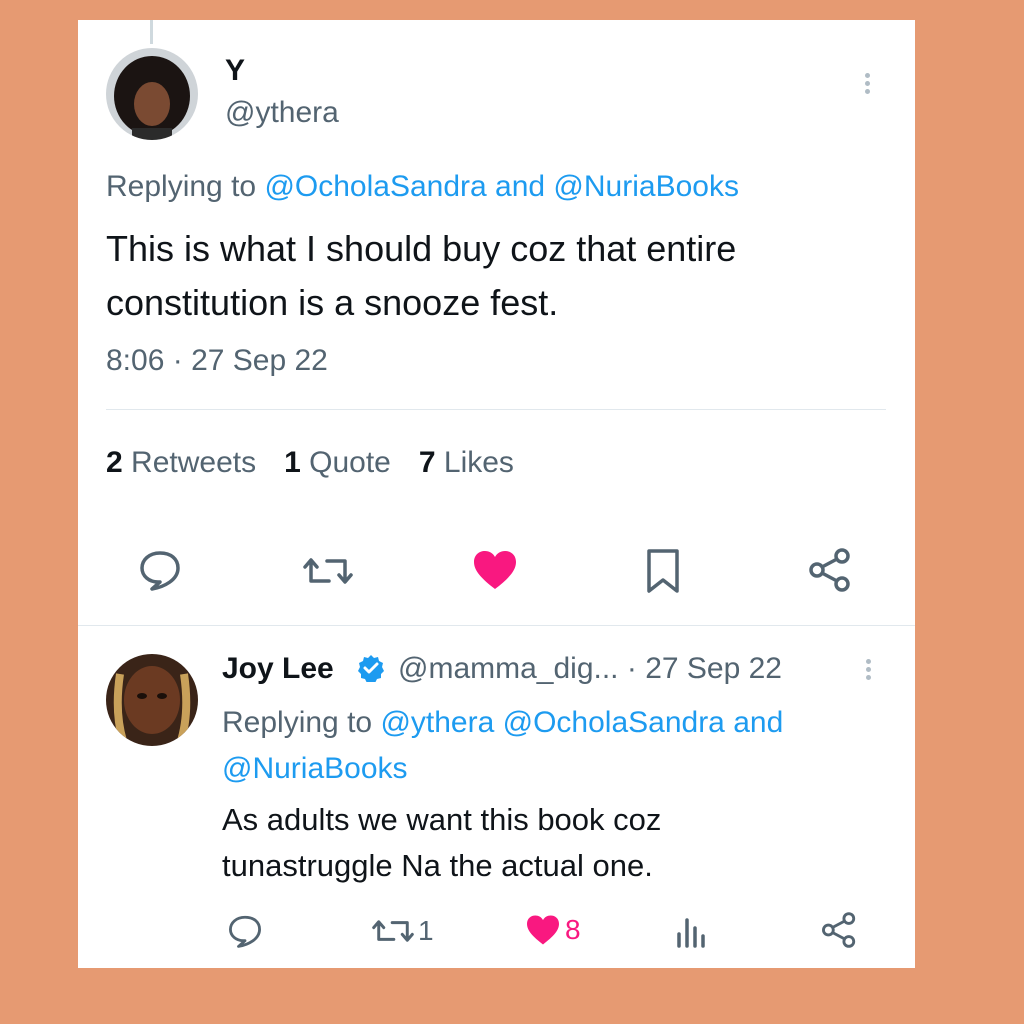 This screenshot has height=1024, width=1024. I want to click on reply-like-button: 8, so click(553, 930).